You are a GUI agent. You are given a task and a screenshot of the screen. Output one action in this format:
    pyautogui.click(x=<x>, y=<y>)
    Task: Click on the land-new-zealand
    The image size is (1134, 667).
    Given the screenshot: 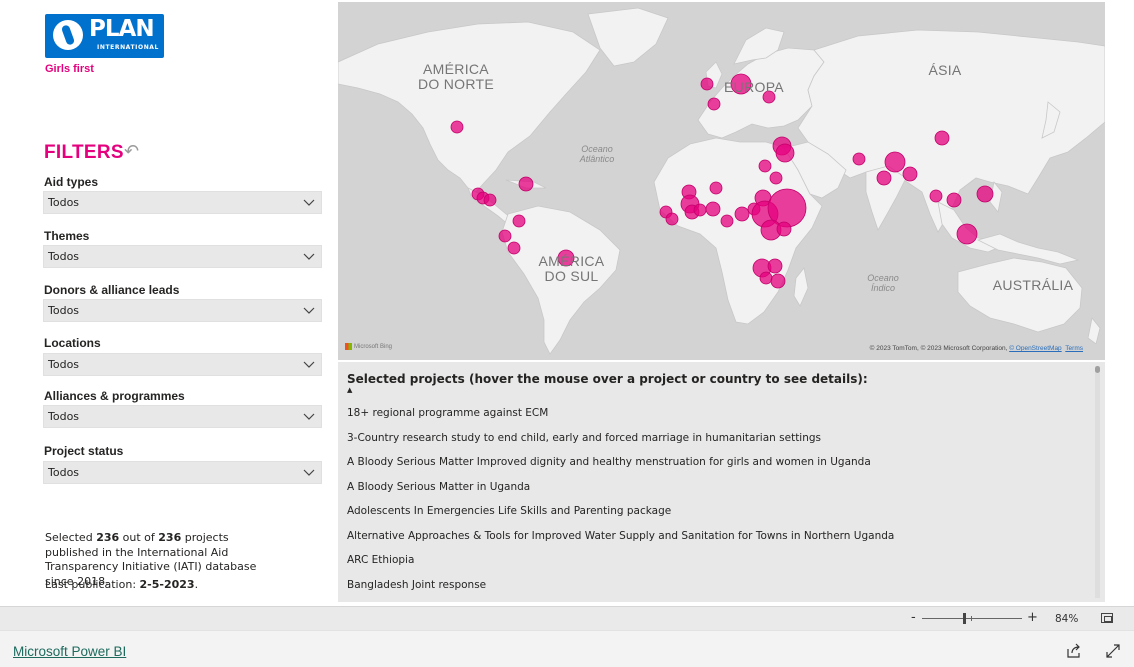 What is the action you would take?
    pyautogui.click(x=1094, y=331)
    